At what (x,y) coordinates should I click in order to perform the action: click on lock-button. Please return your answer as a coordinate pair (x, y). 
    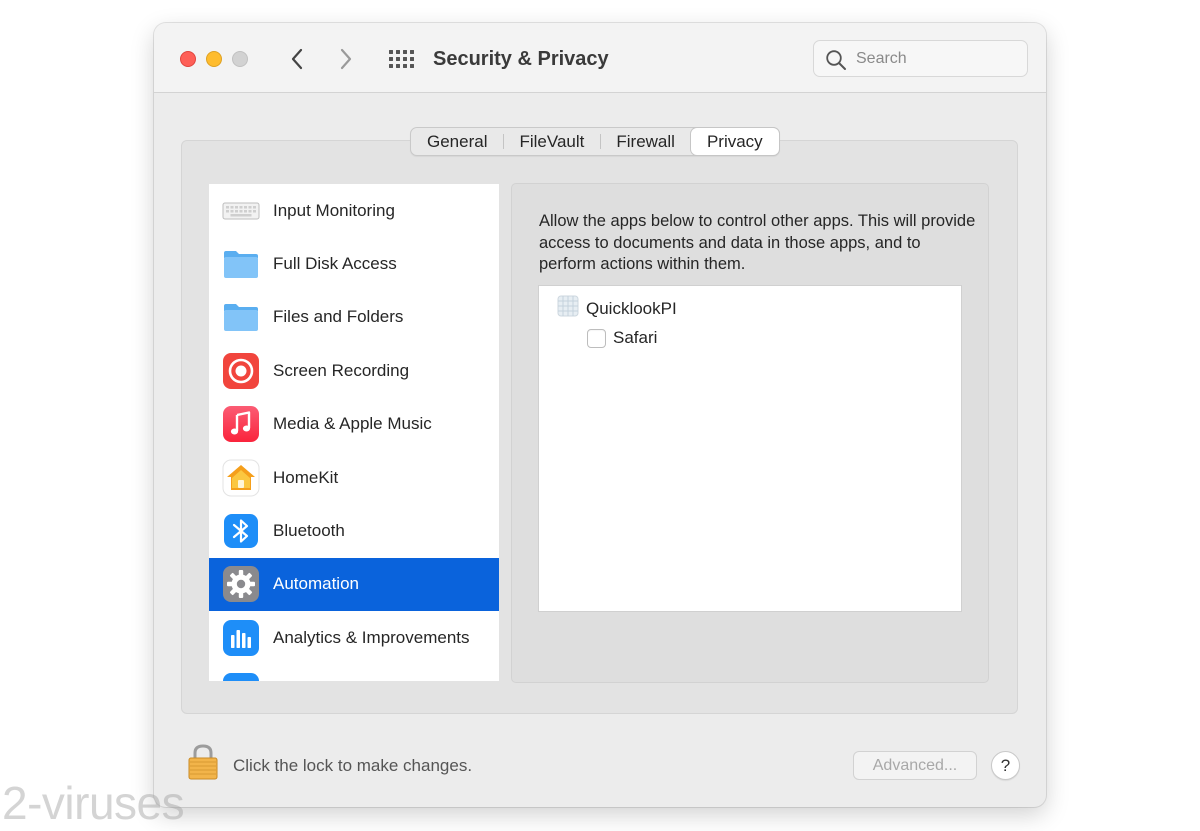
    Looking at the image, I should click on (203, 762).